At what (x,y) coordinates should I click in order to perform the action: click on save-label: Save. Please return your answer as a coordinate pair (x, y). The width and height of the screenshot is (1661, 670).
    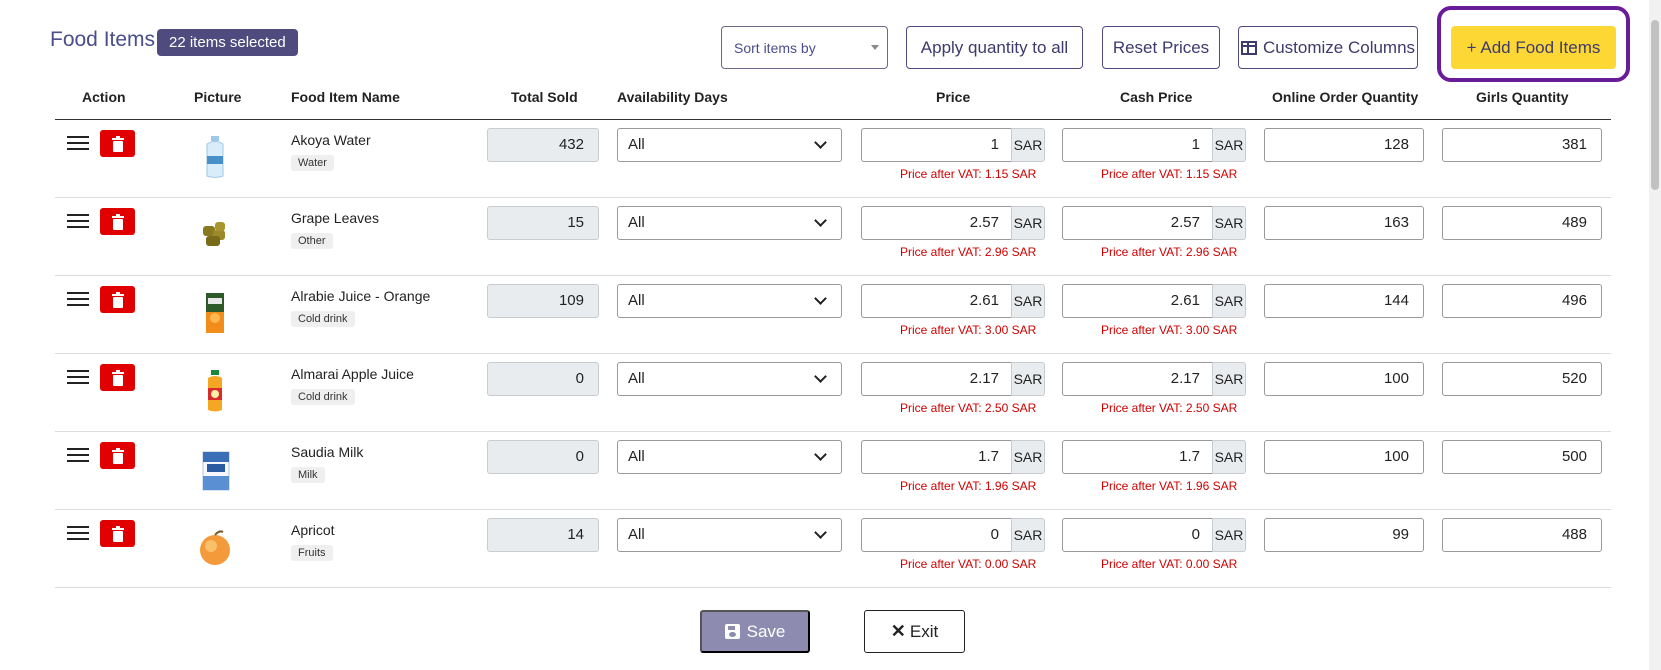
    Looking at the image, I should click on (766, 631).